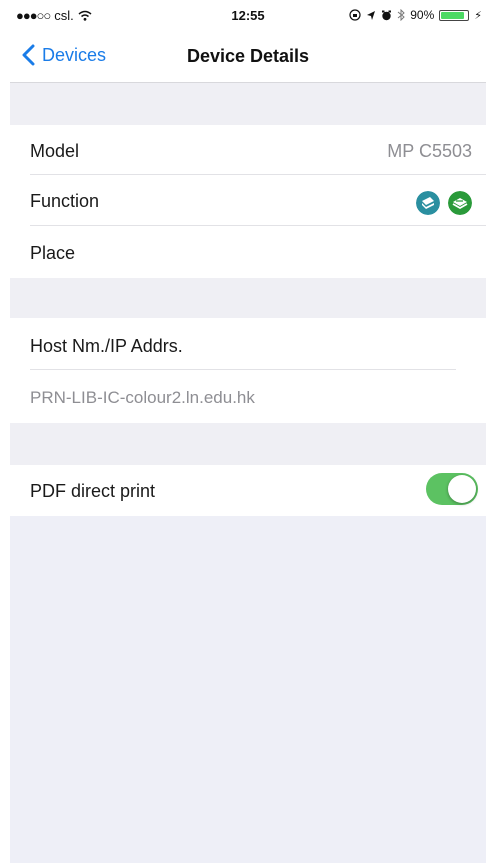  Describe the element at coordinates (429, 151) in the screenshot. I see `model-value: MP C5503` at that location.